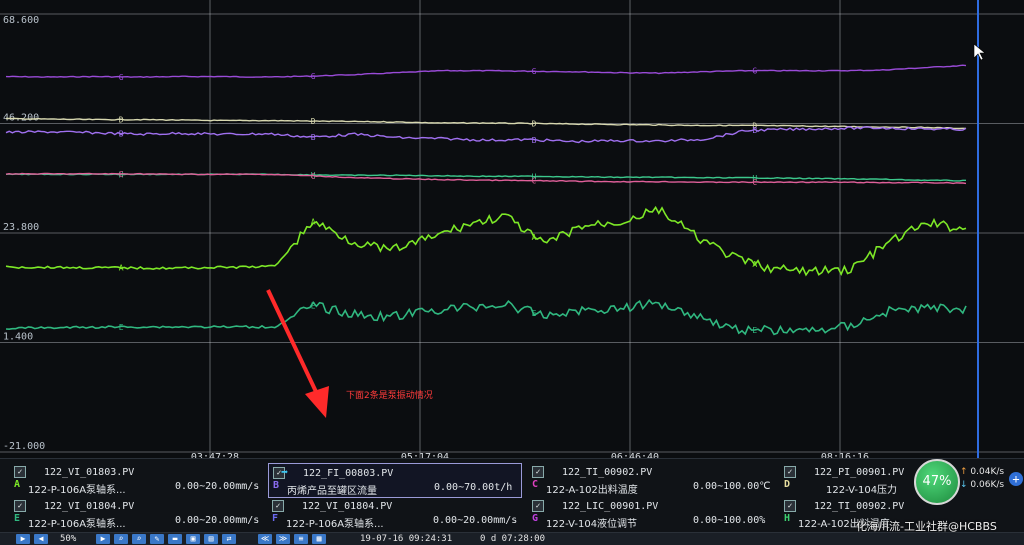 This screenshot has height=545, width=1024. What do you see at coordinates (175, 539) in the screenshot?
I see `bar-icon: ▬` at bounding box center [175, 539].